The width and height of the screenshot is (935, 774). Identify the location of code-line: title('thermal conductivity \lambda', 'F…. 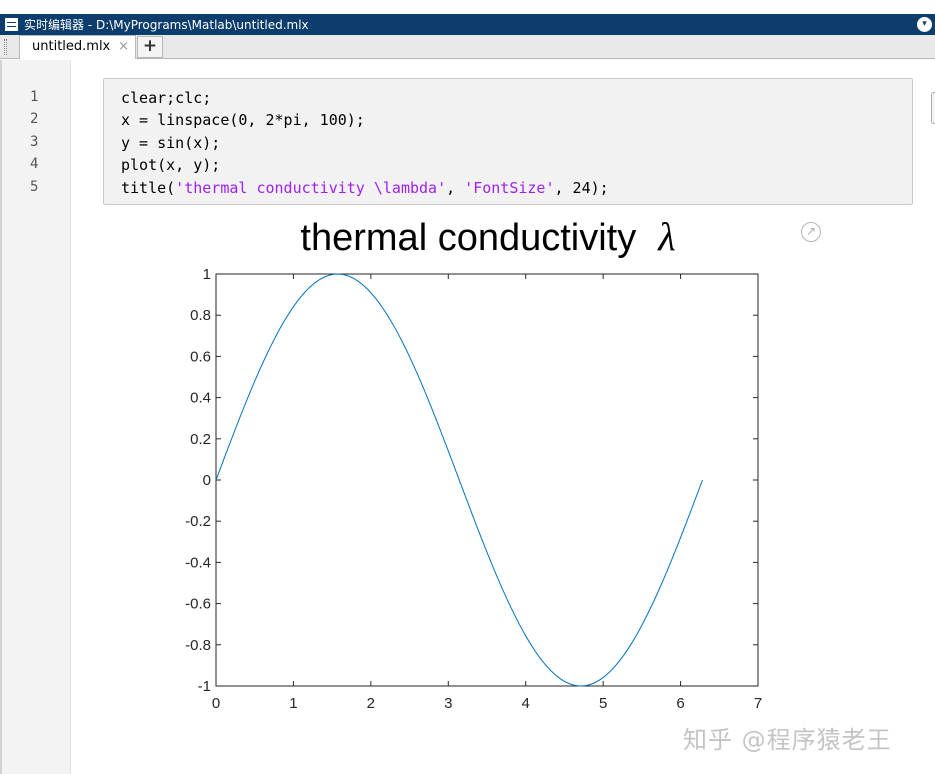
(365, 188).